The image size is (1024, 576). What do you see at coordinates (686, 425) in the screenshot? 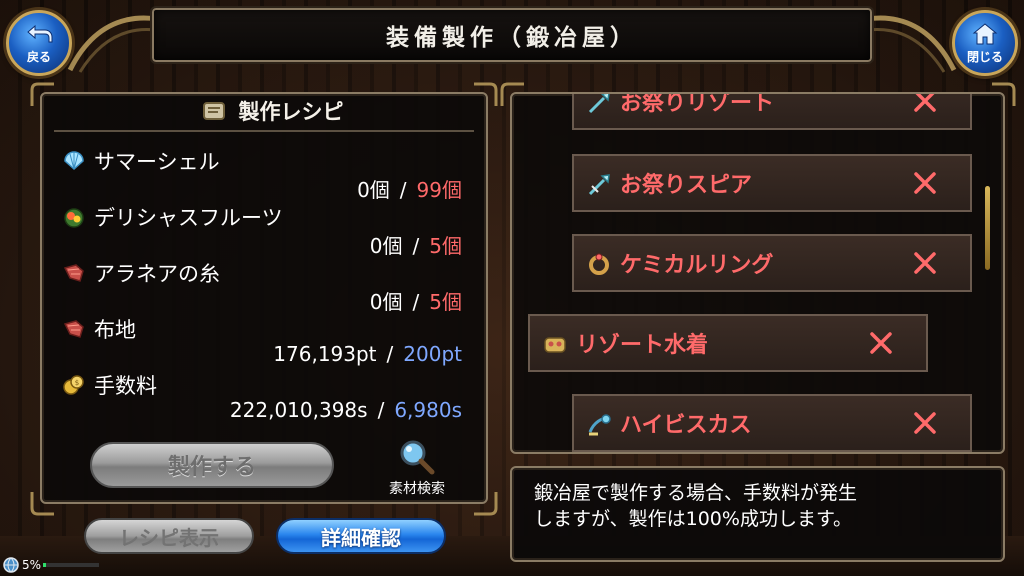
I see `list-item-name: ハイビスカス` at bounding box center [686, 425].